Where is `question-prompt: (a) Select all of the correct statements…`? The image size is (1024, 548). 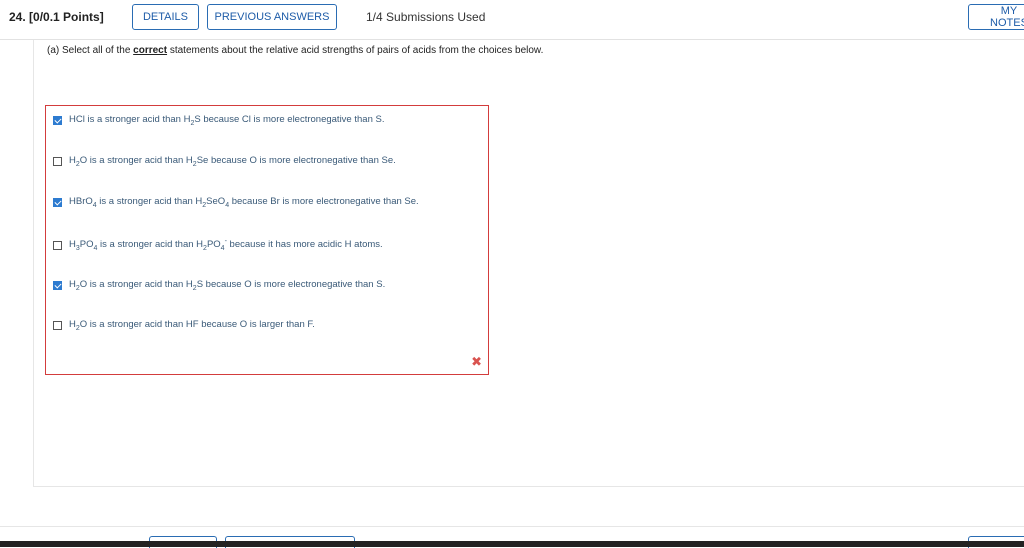 question-prompt: (a) Select all of the correct statements… is located at coordinates (295, 50).